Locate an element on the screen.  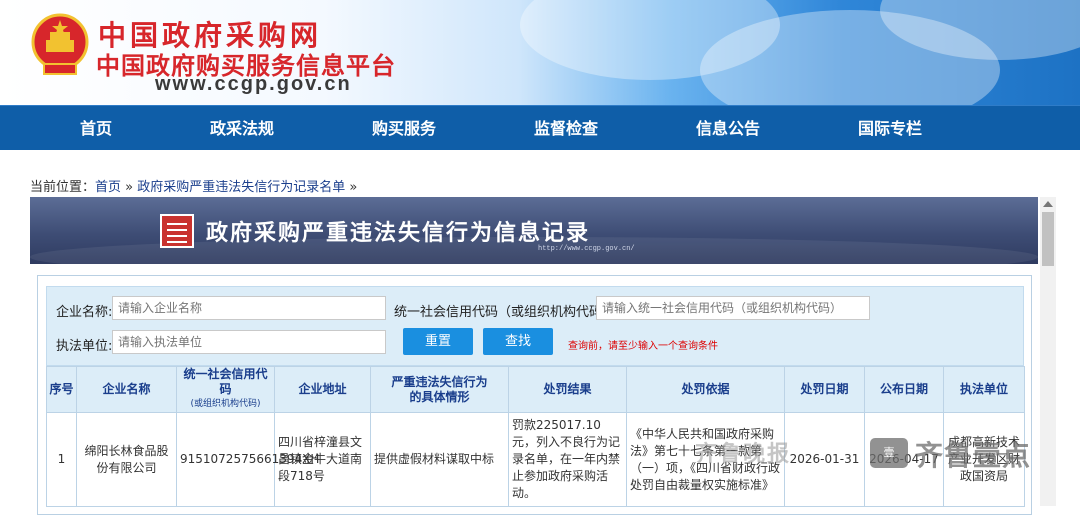
header-credit-code: 统一社会信用代码 (或组织机构代码) is located at coordinates (225, 389).